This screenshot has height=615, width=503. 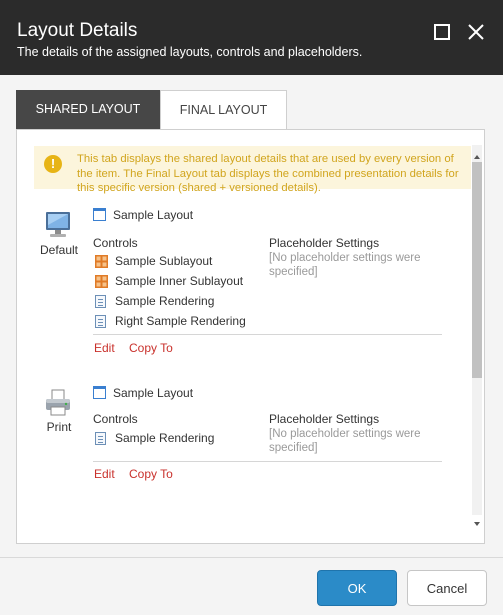 What do you see at coordinates (476, 32) in the screenshot?
I see `close-icon` at bounding box center [476, 32].